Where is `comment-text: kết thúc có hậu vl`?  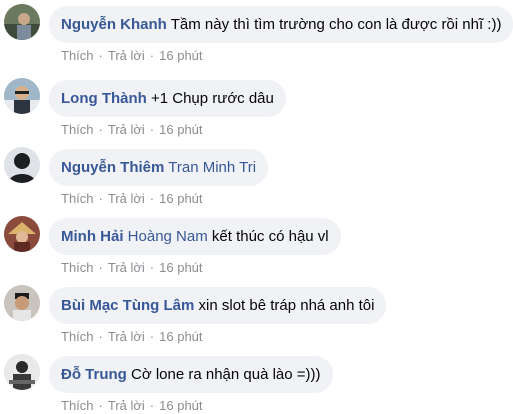
comment-text: kết thúc có hậu vl is located at coordinates (270, 236).